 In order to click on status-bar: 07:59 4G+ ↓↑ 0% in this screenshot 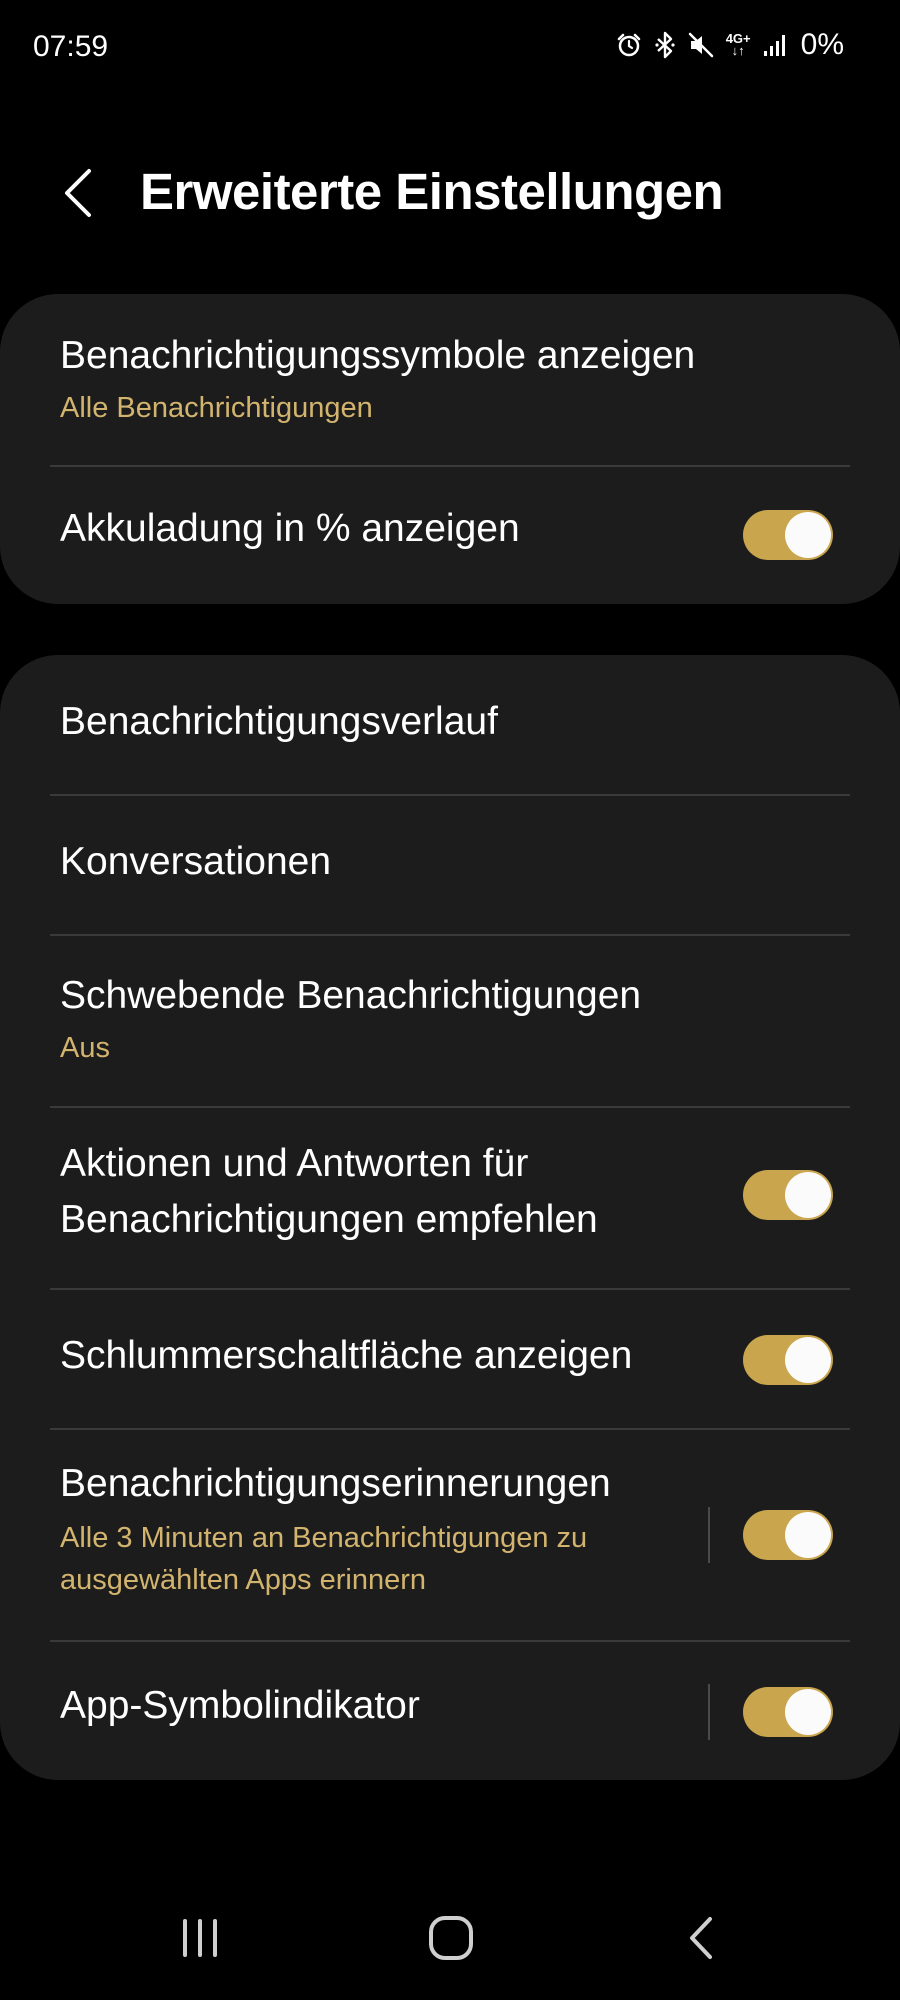, I will do `click(450, 50)`.